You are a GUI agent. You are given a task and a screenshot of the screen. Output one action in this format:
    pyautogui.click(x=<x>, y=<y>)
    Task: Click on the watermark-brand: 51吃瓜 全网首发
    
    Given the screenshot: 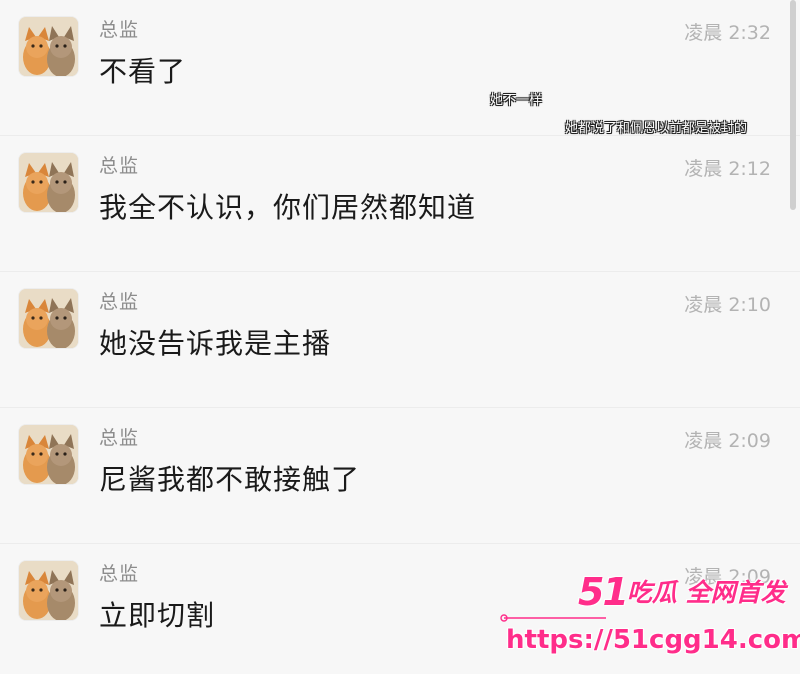 What is the action you would take?
    pyautogui.click(x=682, y=592)
    